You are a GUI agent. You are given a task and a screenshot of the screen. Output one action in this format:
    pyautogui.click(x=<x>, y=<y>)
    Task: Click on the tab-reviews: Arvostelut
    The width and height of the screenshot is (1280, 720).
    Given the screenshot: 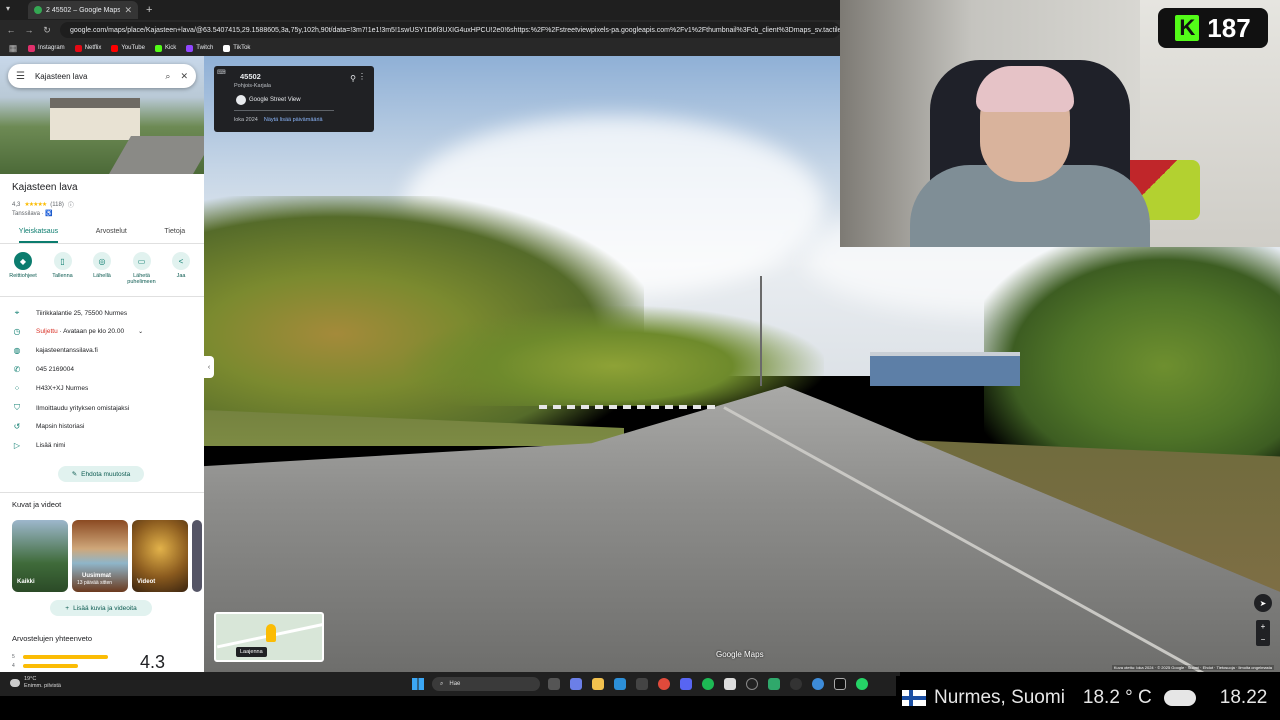 What is the action you would take?
    pyautogui.click(x=111, y=233)
    